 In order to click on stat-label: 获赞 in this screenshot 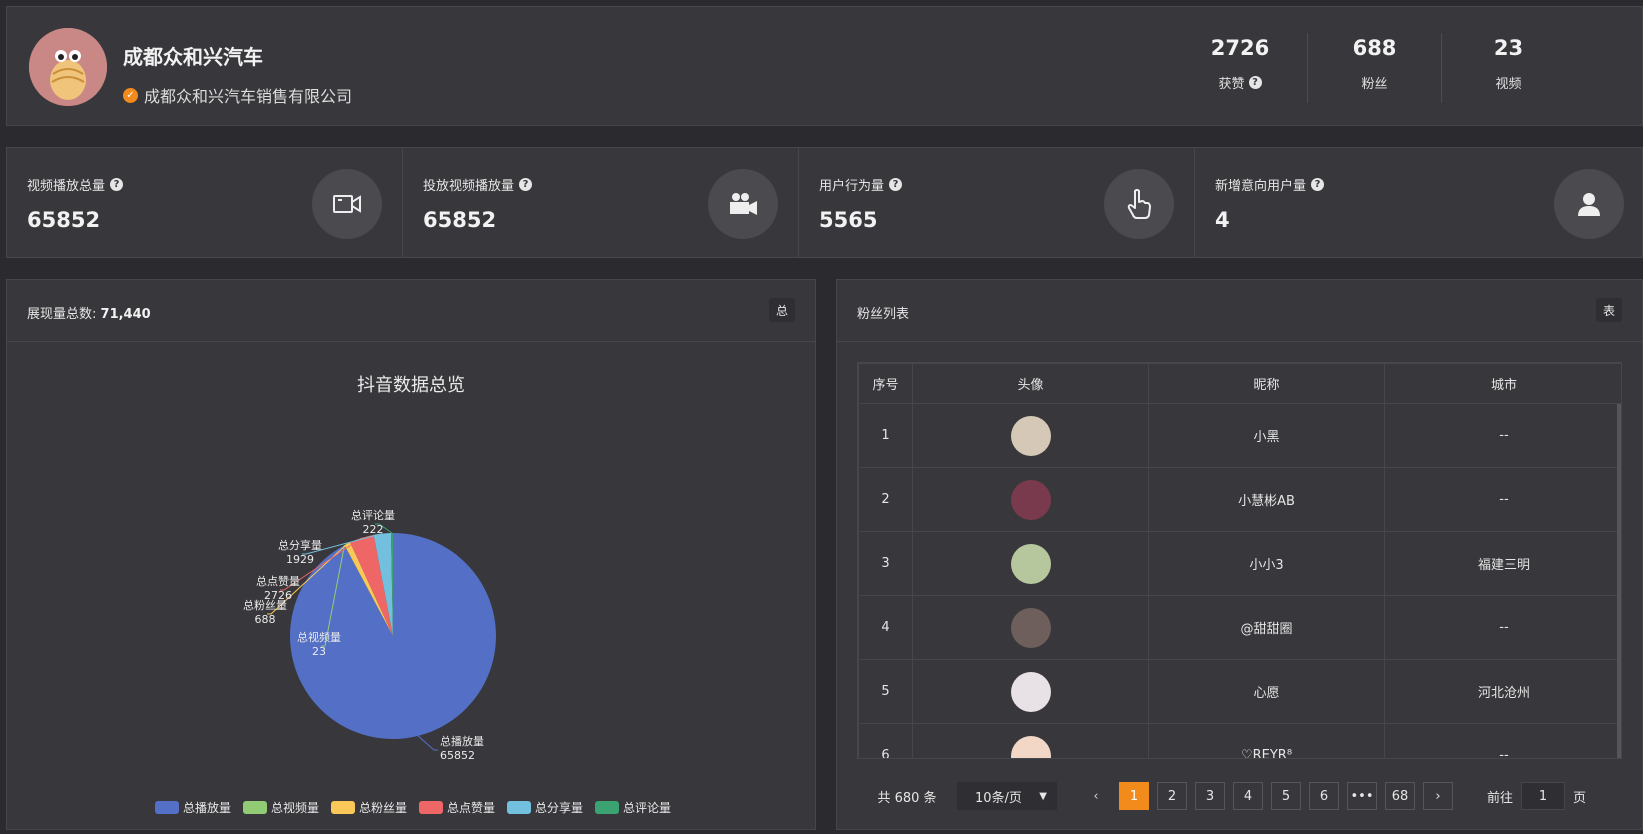, I will do `click(1231, 84)`.